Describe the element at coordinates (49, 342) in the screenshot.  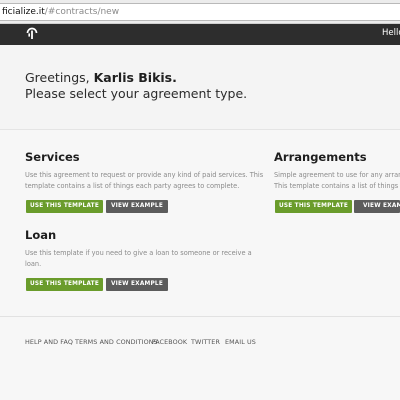
I see `footer-link-help: HELP AND FAQ` at that location.